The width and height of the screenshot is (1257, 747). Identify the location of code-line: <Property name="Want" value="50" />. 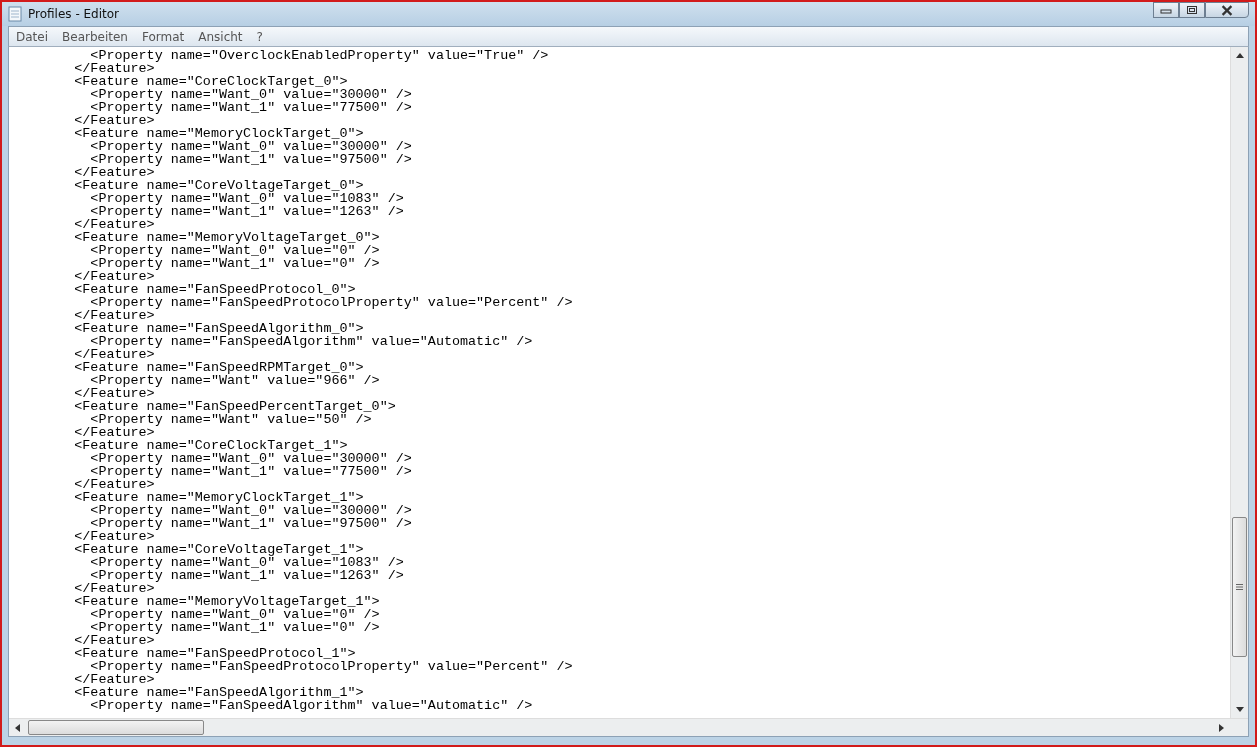
(231, 419).